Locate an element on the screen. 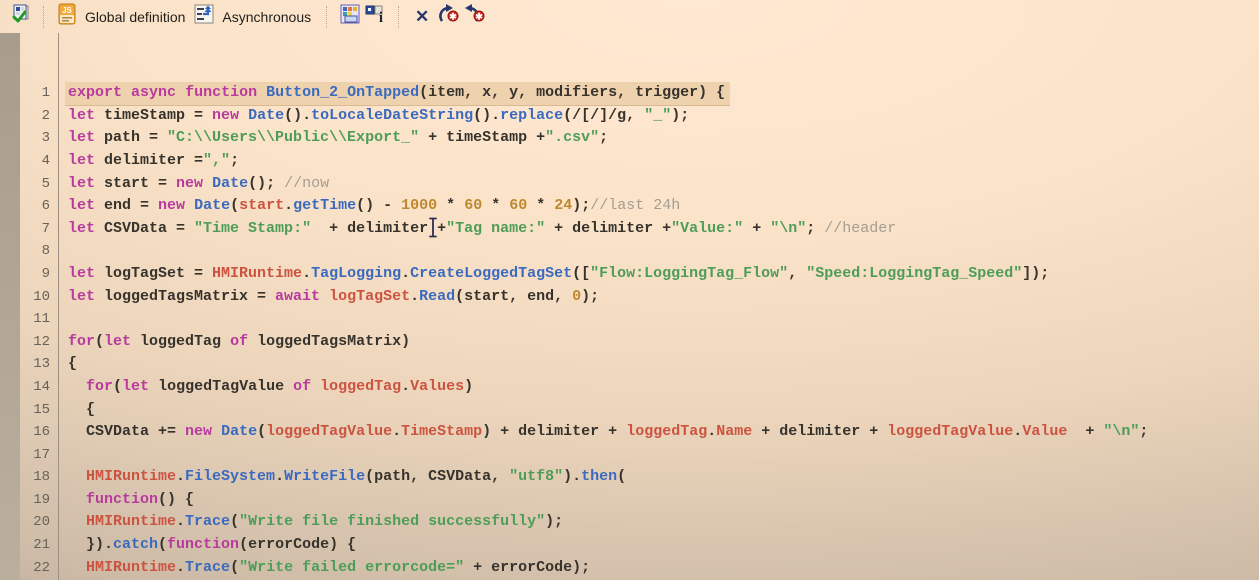  line-content: for(let loggedTag of loggedTagsMatrix) is located at coordinates (234, 342).